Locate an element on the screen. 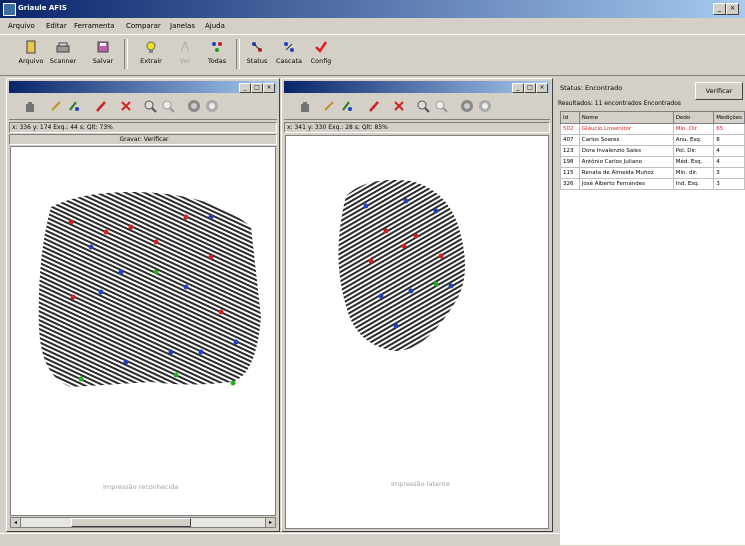 This screenshot has height=546, width=745. table-row: 198 Antônio Carlos Juliano Méd. Esq. 4 is located at coordinates (652, 162).